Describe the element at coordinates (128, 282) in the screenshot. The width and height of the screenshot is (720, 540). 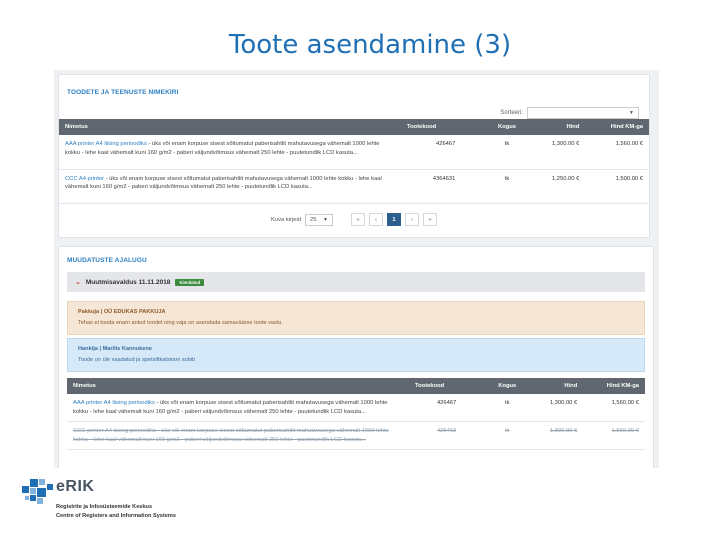
I see `history-entry-title: Muutmisavaldus 11.11.2018` at that location.